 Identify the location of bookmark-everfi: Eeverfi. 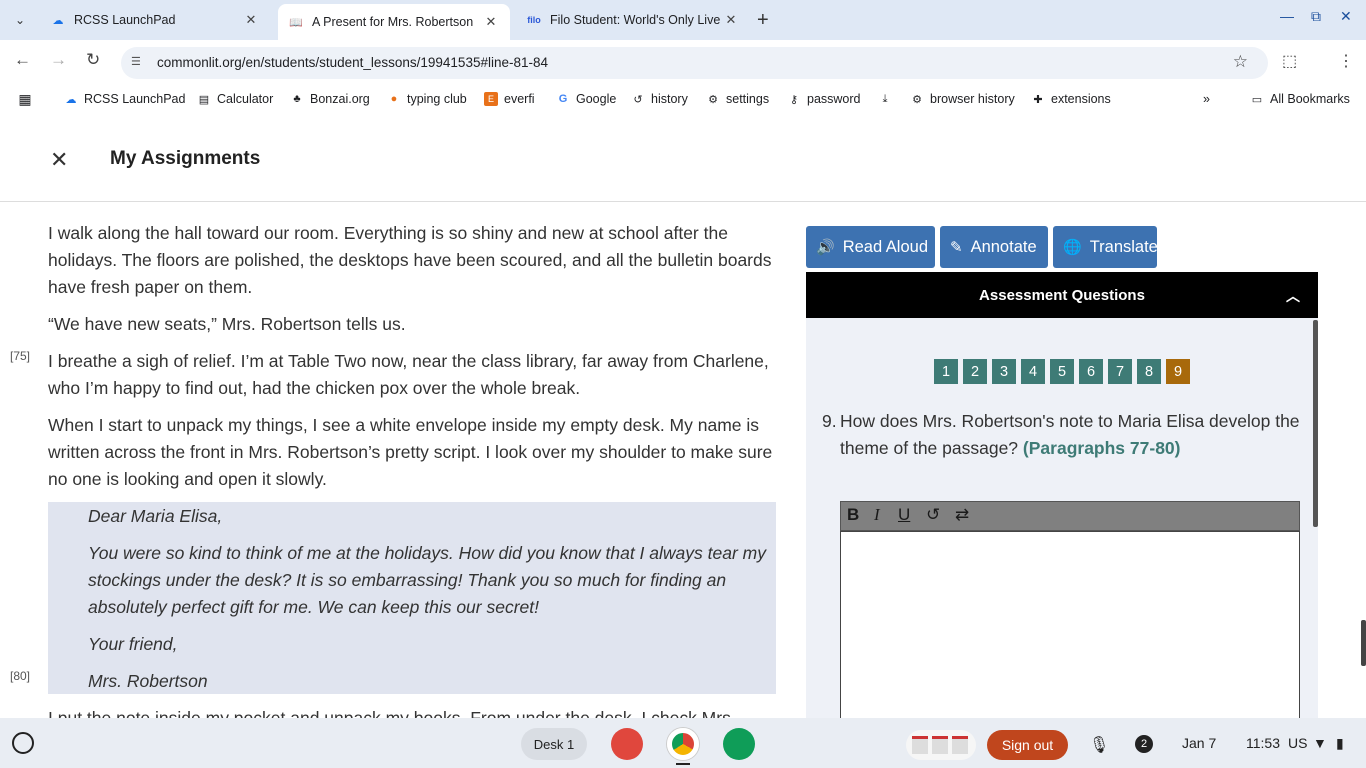
(509, 99).